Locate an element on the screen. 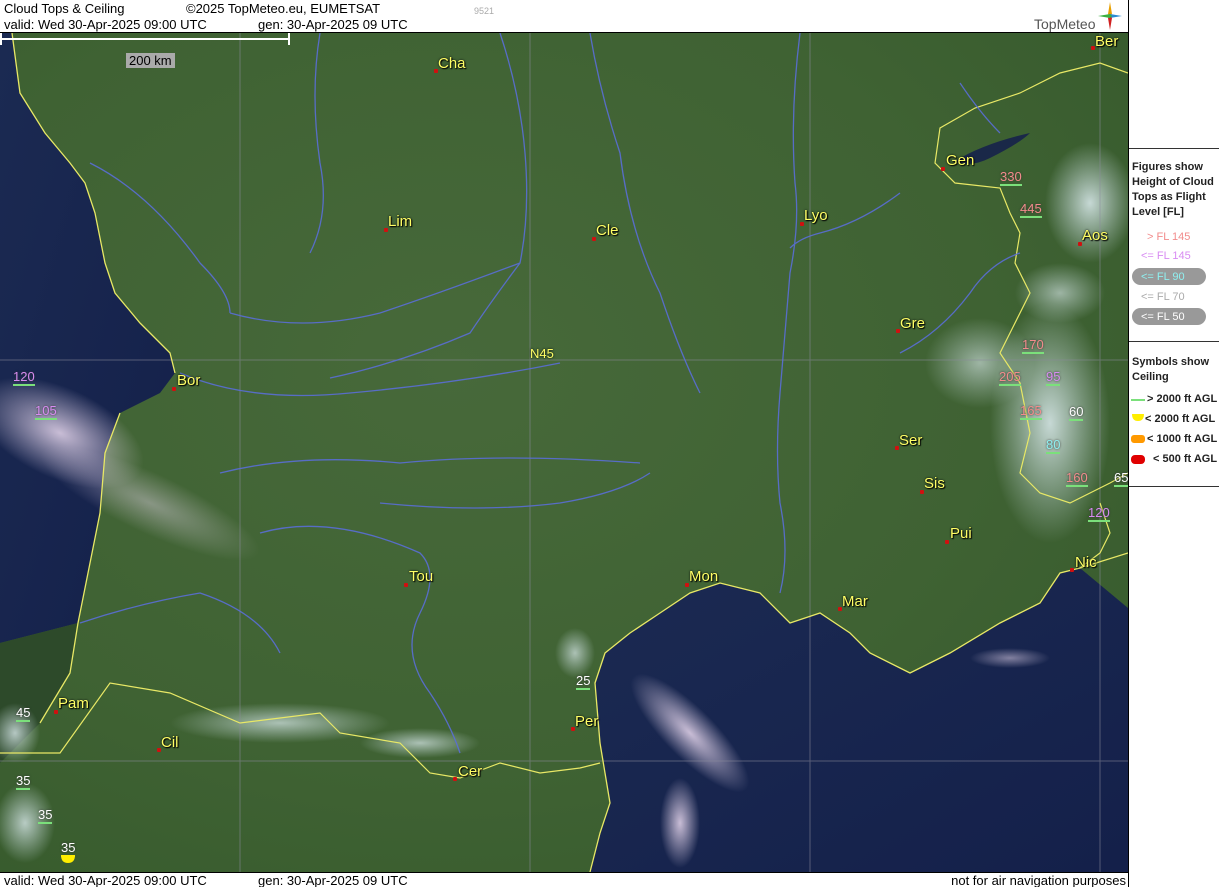 The image size is (1219, 887). cloud-top-figure: 95 is located at coordinates (1053, 377).